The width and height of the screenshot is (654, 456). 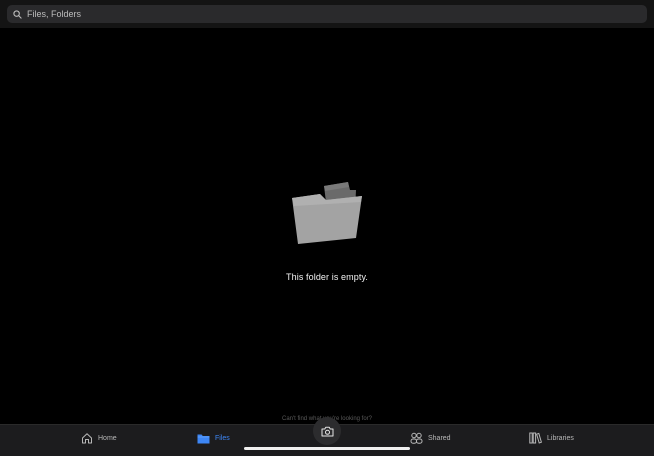 I want to click on home-indicator, so click(x=327, y=448).